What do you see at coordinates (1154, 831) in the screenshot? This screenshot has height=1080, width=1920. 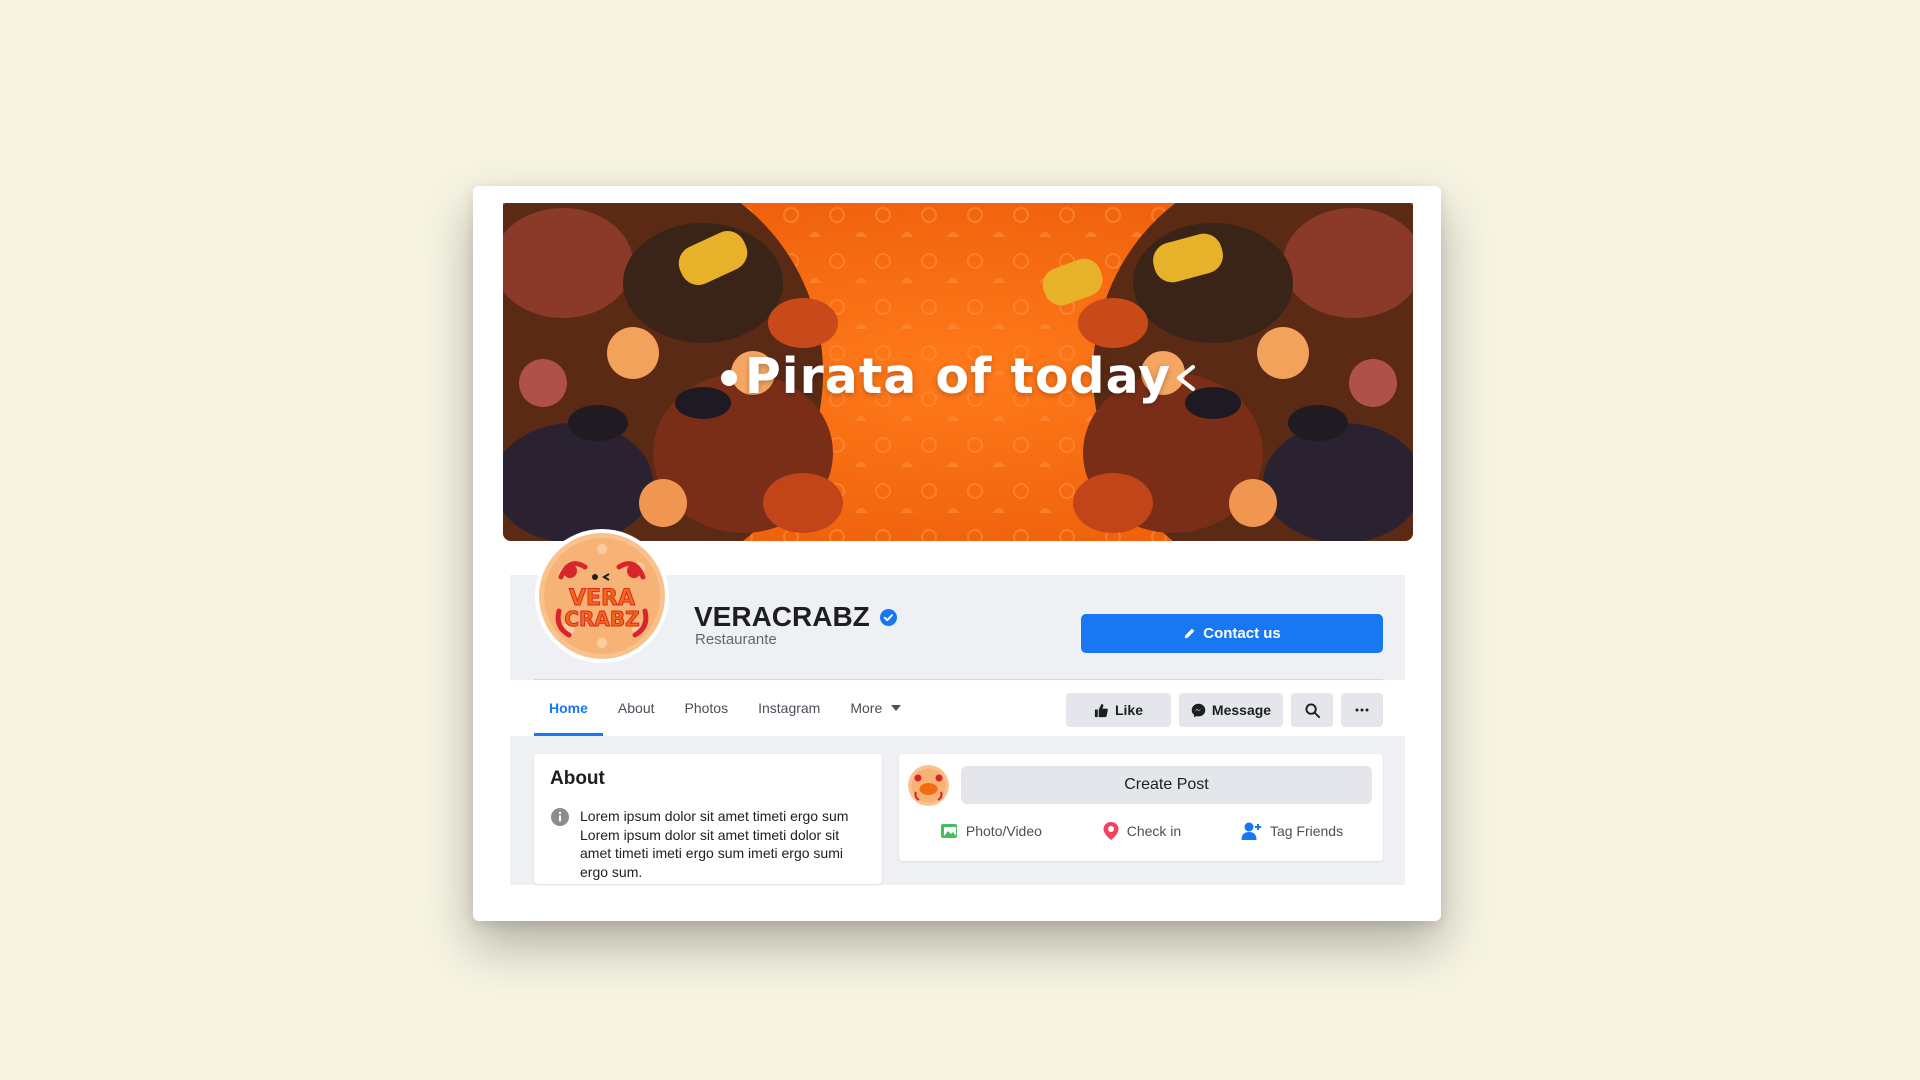 I see `check-in-label: Check in` at bounding box center [1154, 831].